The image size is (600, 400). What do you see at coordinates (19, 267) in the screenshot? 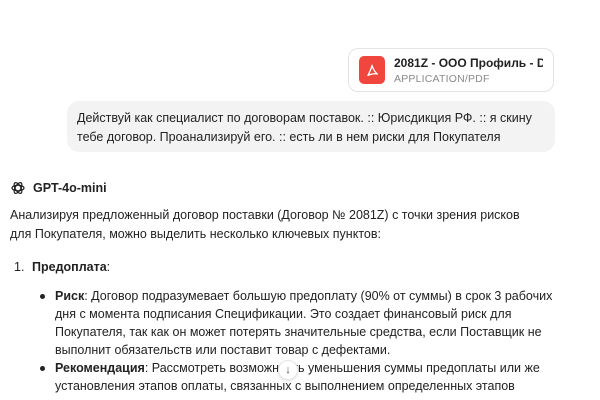
I see `list-item-number: 1.` at bounding box center [19, 267].